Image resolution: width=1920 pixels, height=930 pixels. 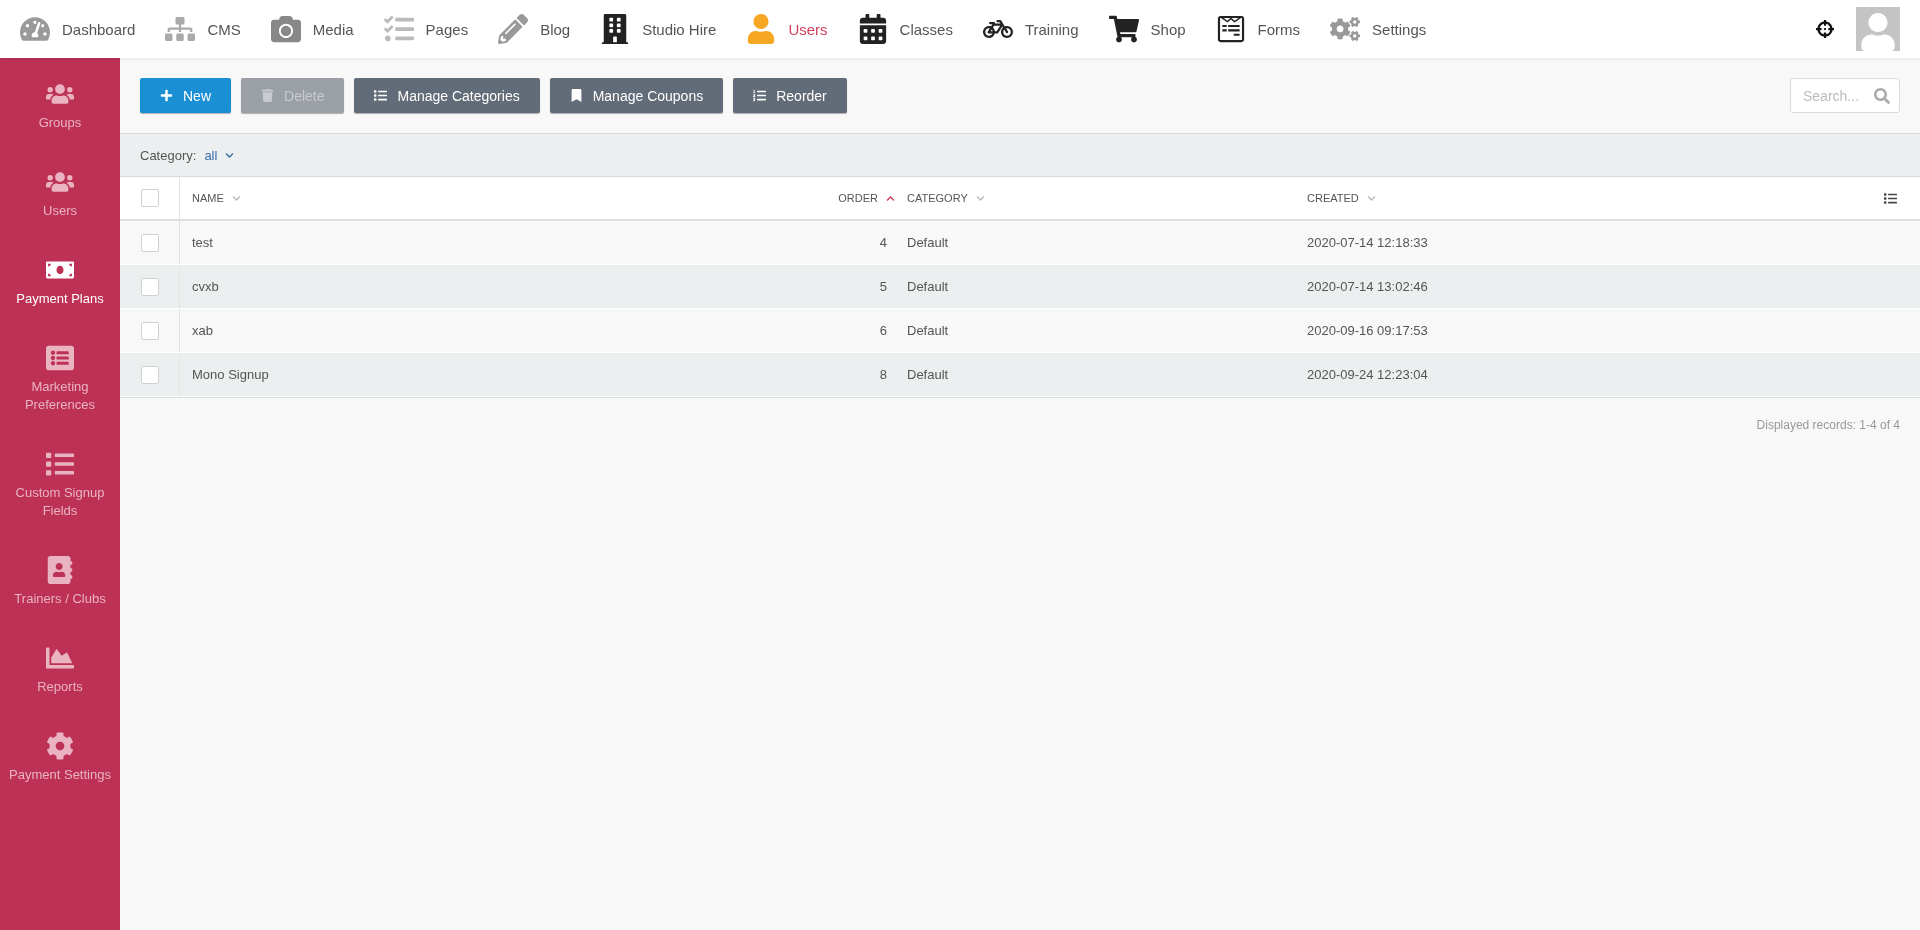 What do you see at coordinates (1030, 29) in the screenshot?
I see `nav-item: Training` at bounding box center [1030, 29].